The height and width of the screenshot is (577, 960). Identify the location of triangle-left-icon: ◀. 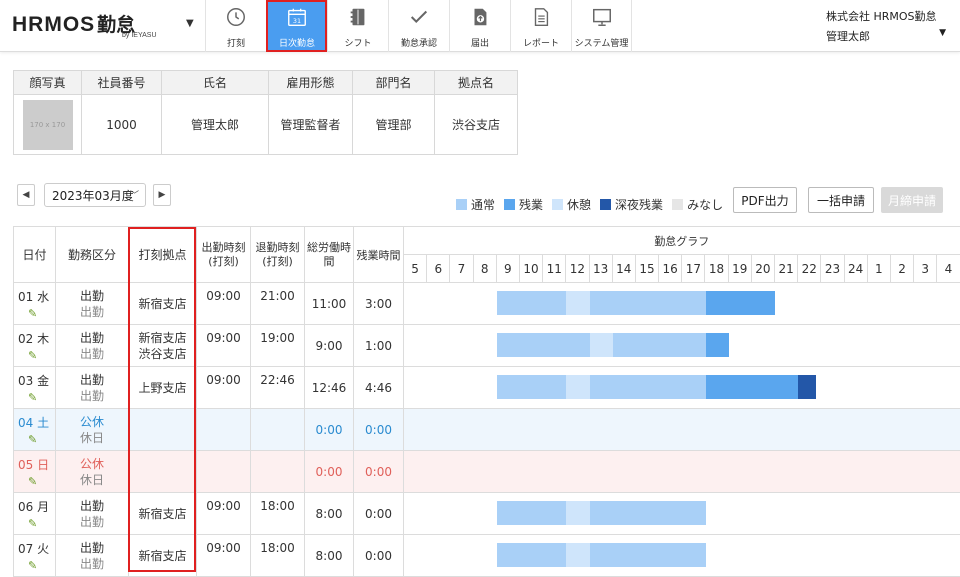
(26, 195).